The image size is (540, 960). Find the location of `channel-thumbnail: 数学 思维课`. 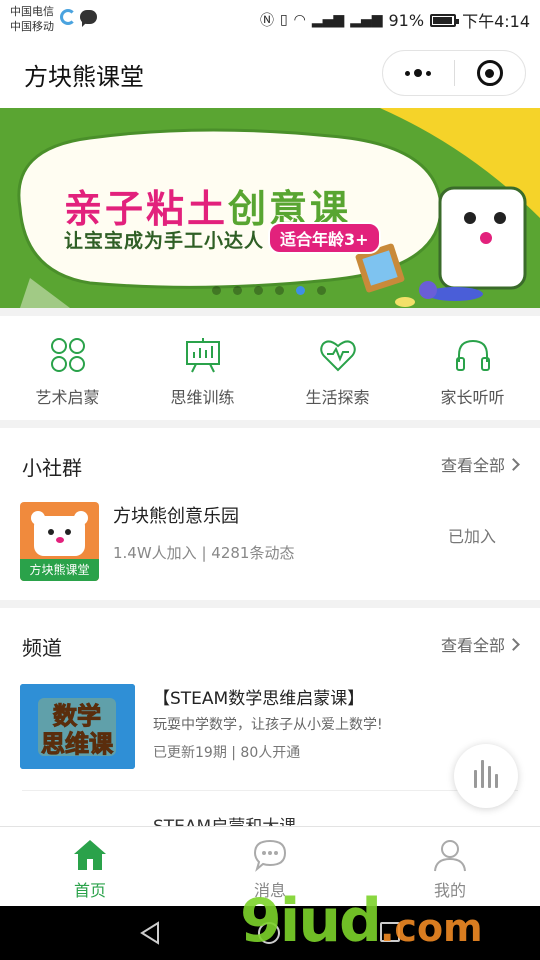

channel-thumbnail: 数学 思维课 is located at coordinates (77, 726).